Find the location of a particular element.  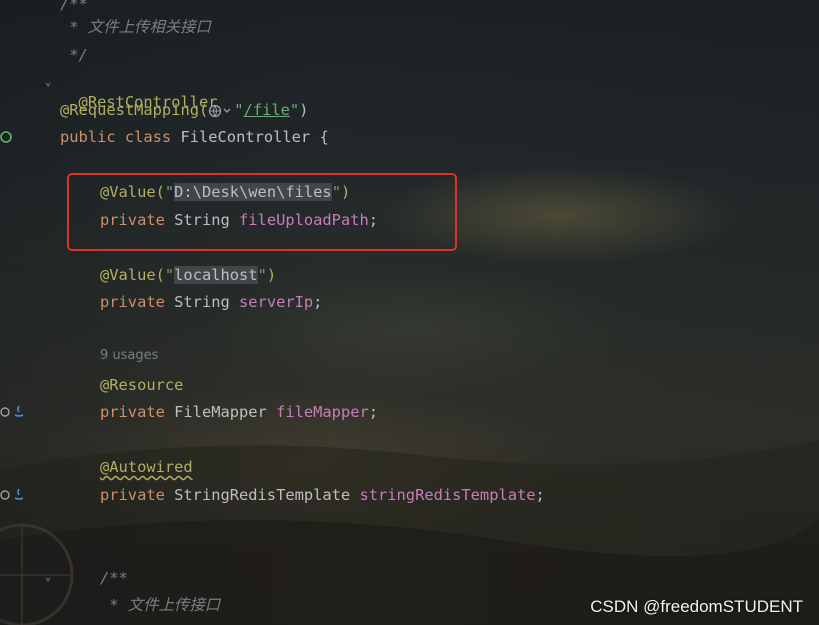

annotation-text: @Resource is located at coordinates (142, 385).